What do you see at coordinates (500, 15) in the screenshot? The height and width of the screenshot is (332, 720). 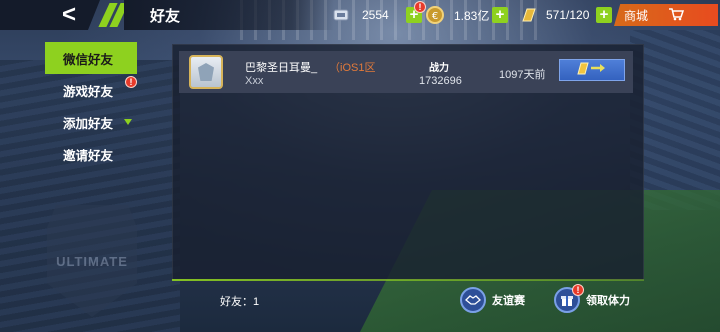 I see `add-coin-button: +` at bounding box center [500, 15].